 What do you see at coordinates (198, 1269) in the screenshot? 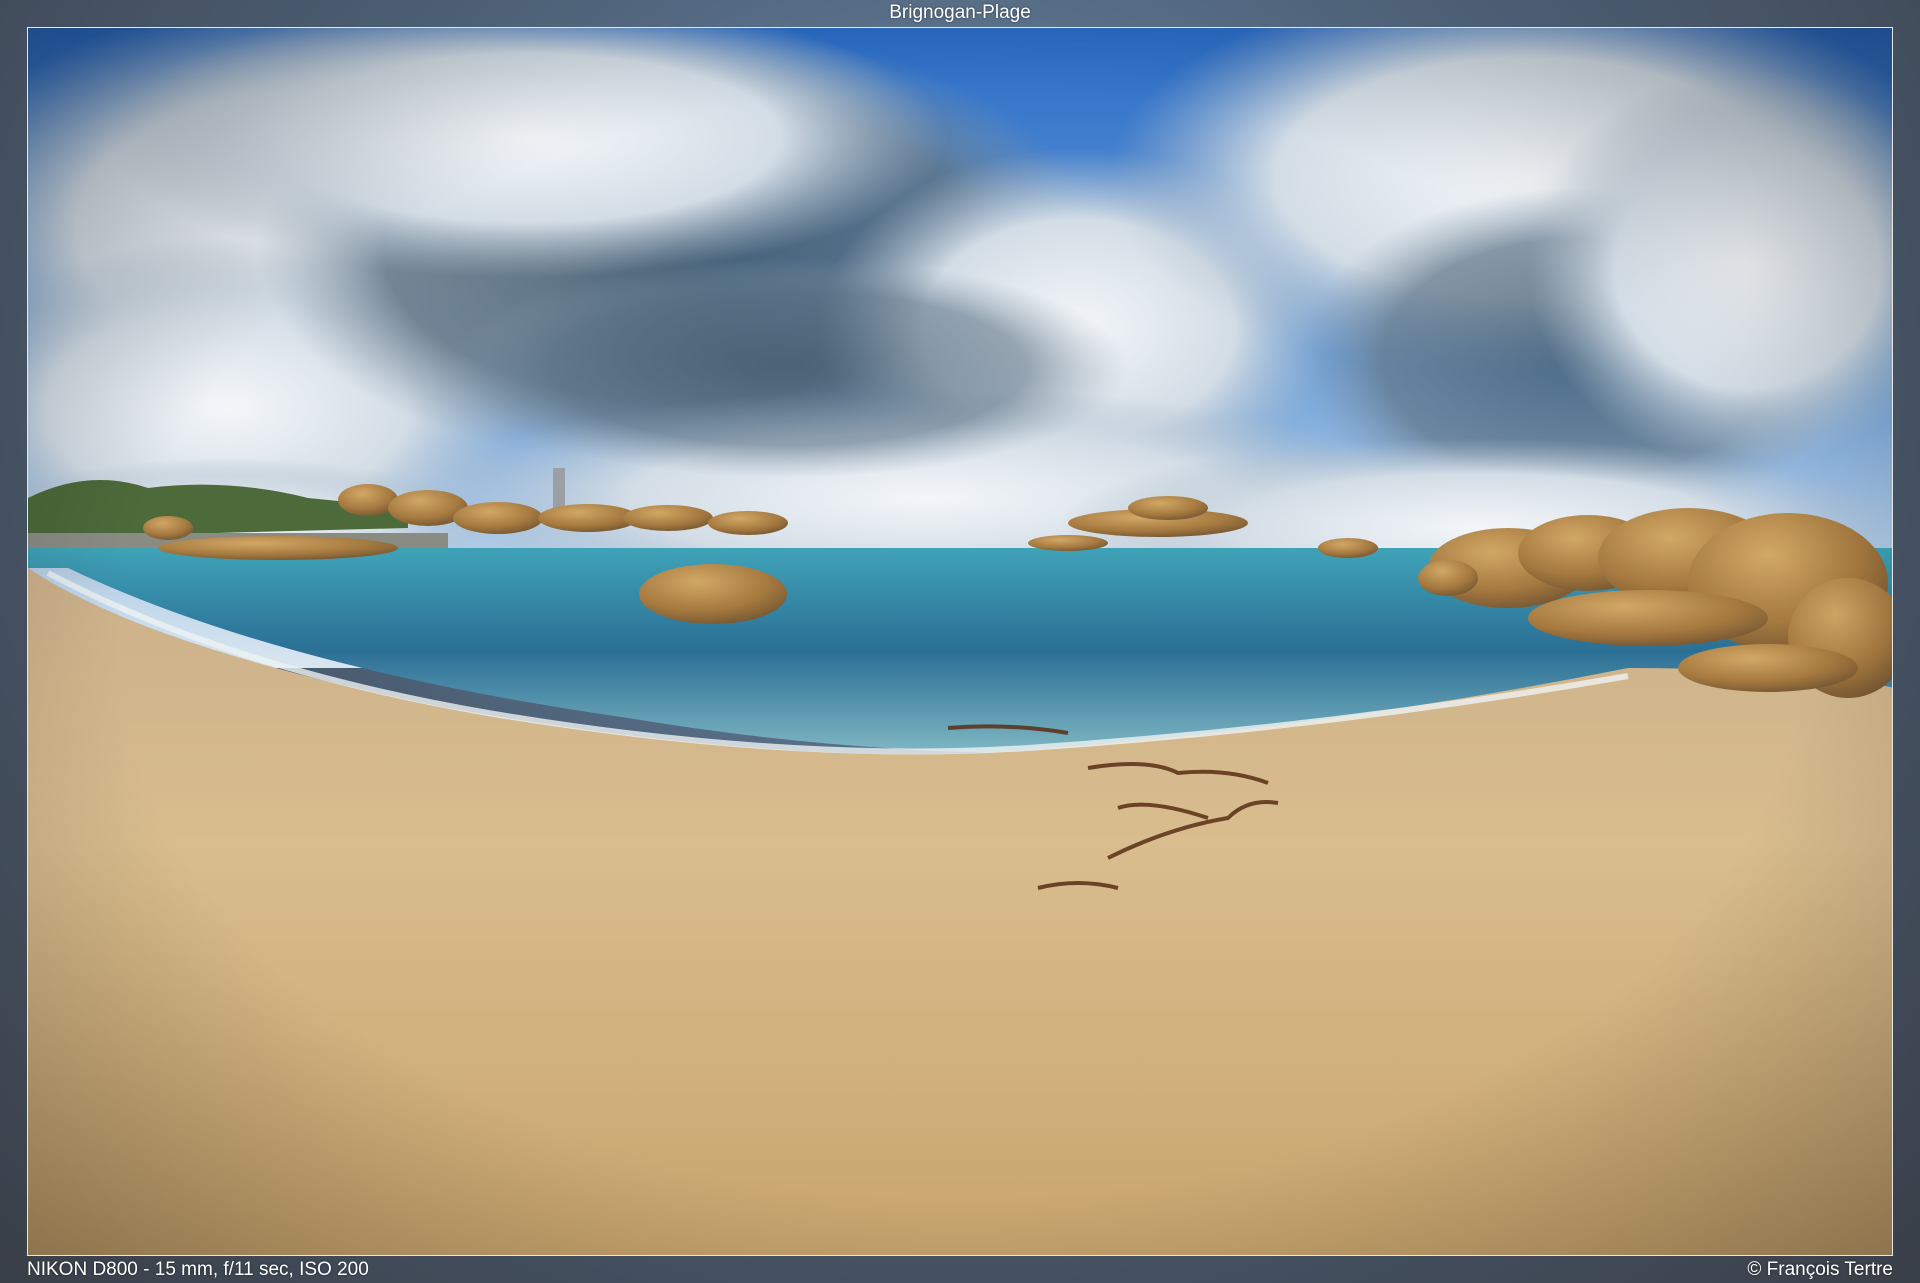
I see `exif-caption: NIKON D800 - 15 mm, f/11 sec, ISO 200` at bounding box center [198, 1269].